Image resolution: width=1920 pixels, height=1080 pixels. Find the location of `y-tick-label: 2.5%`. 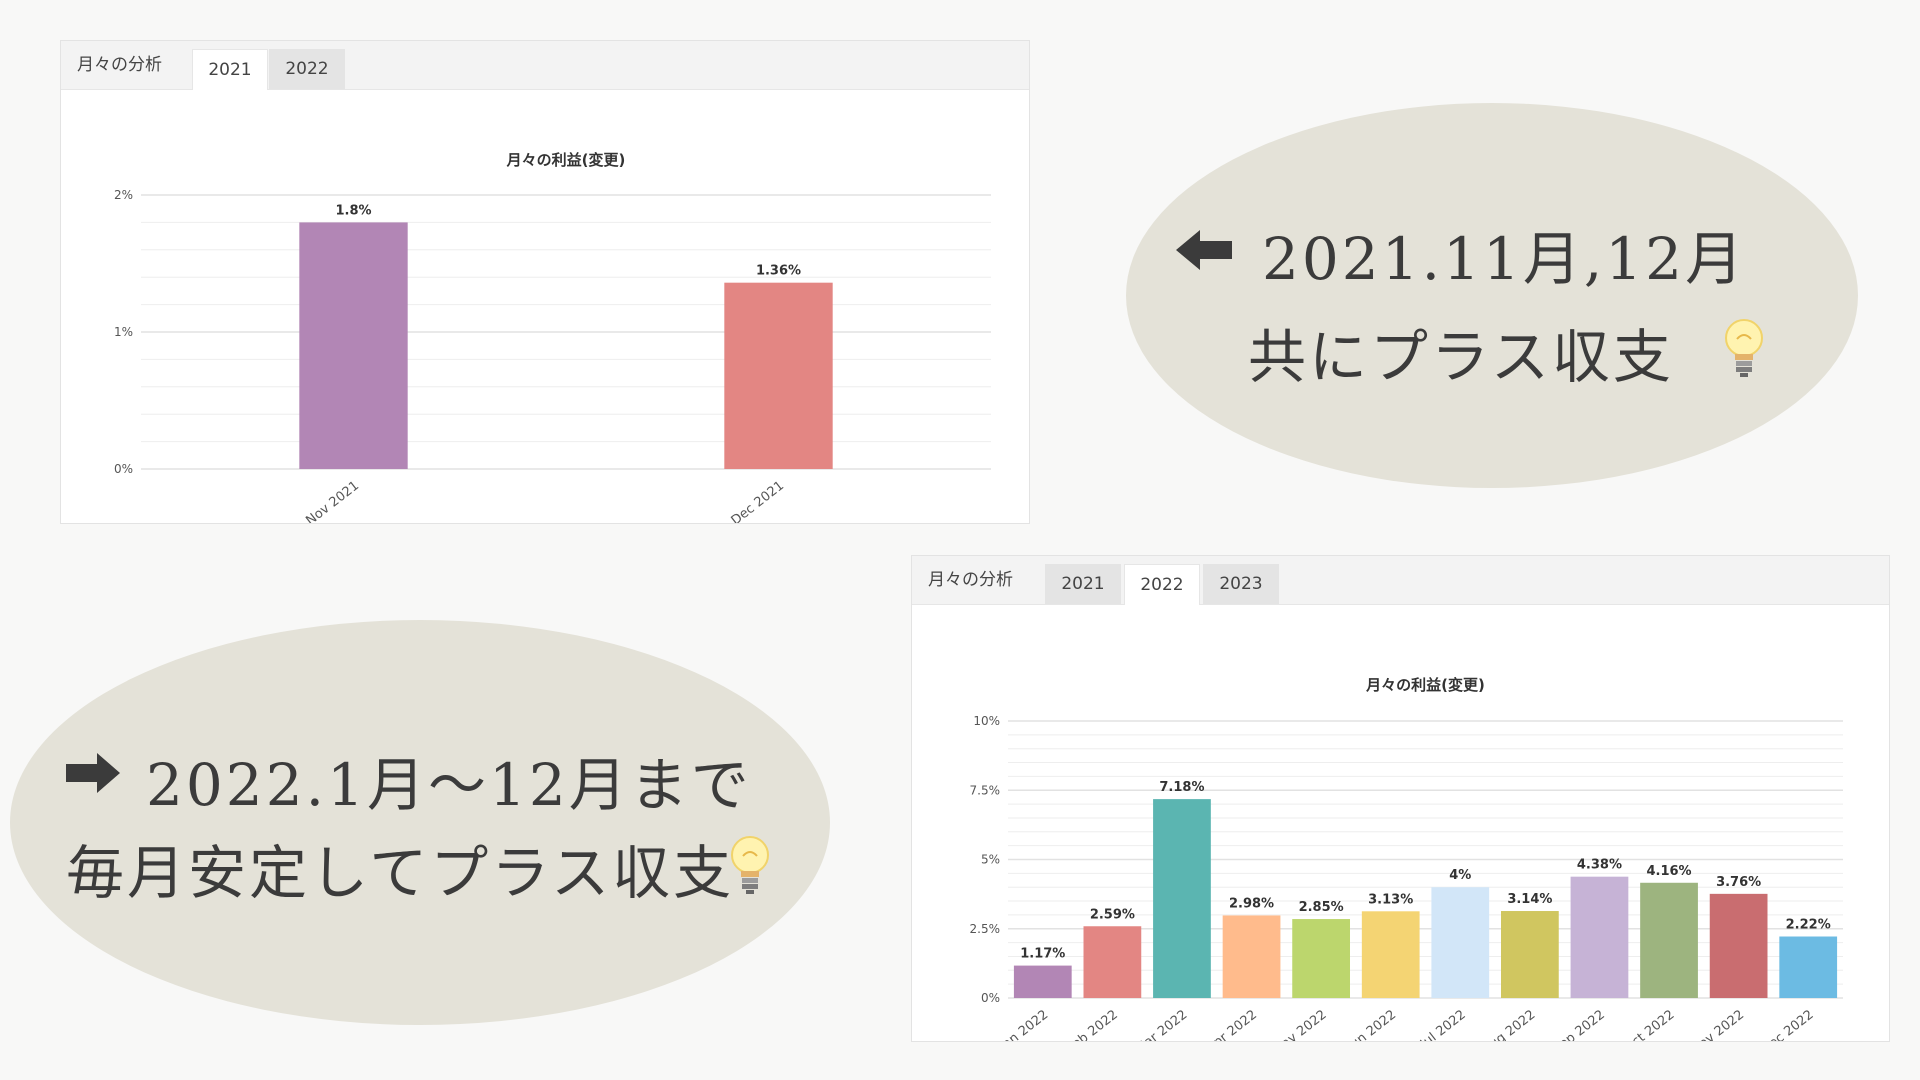

y-tick-label: 2.5% is located at coordinates (985, 929).